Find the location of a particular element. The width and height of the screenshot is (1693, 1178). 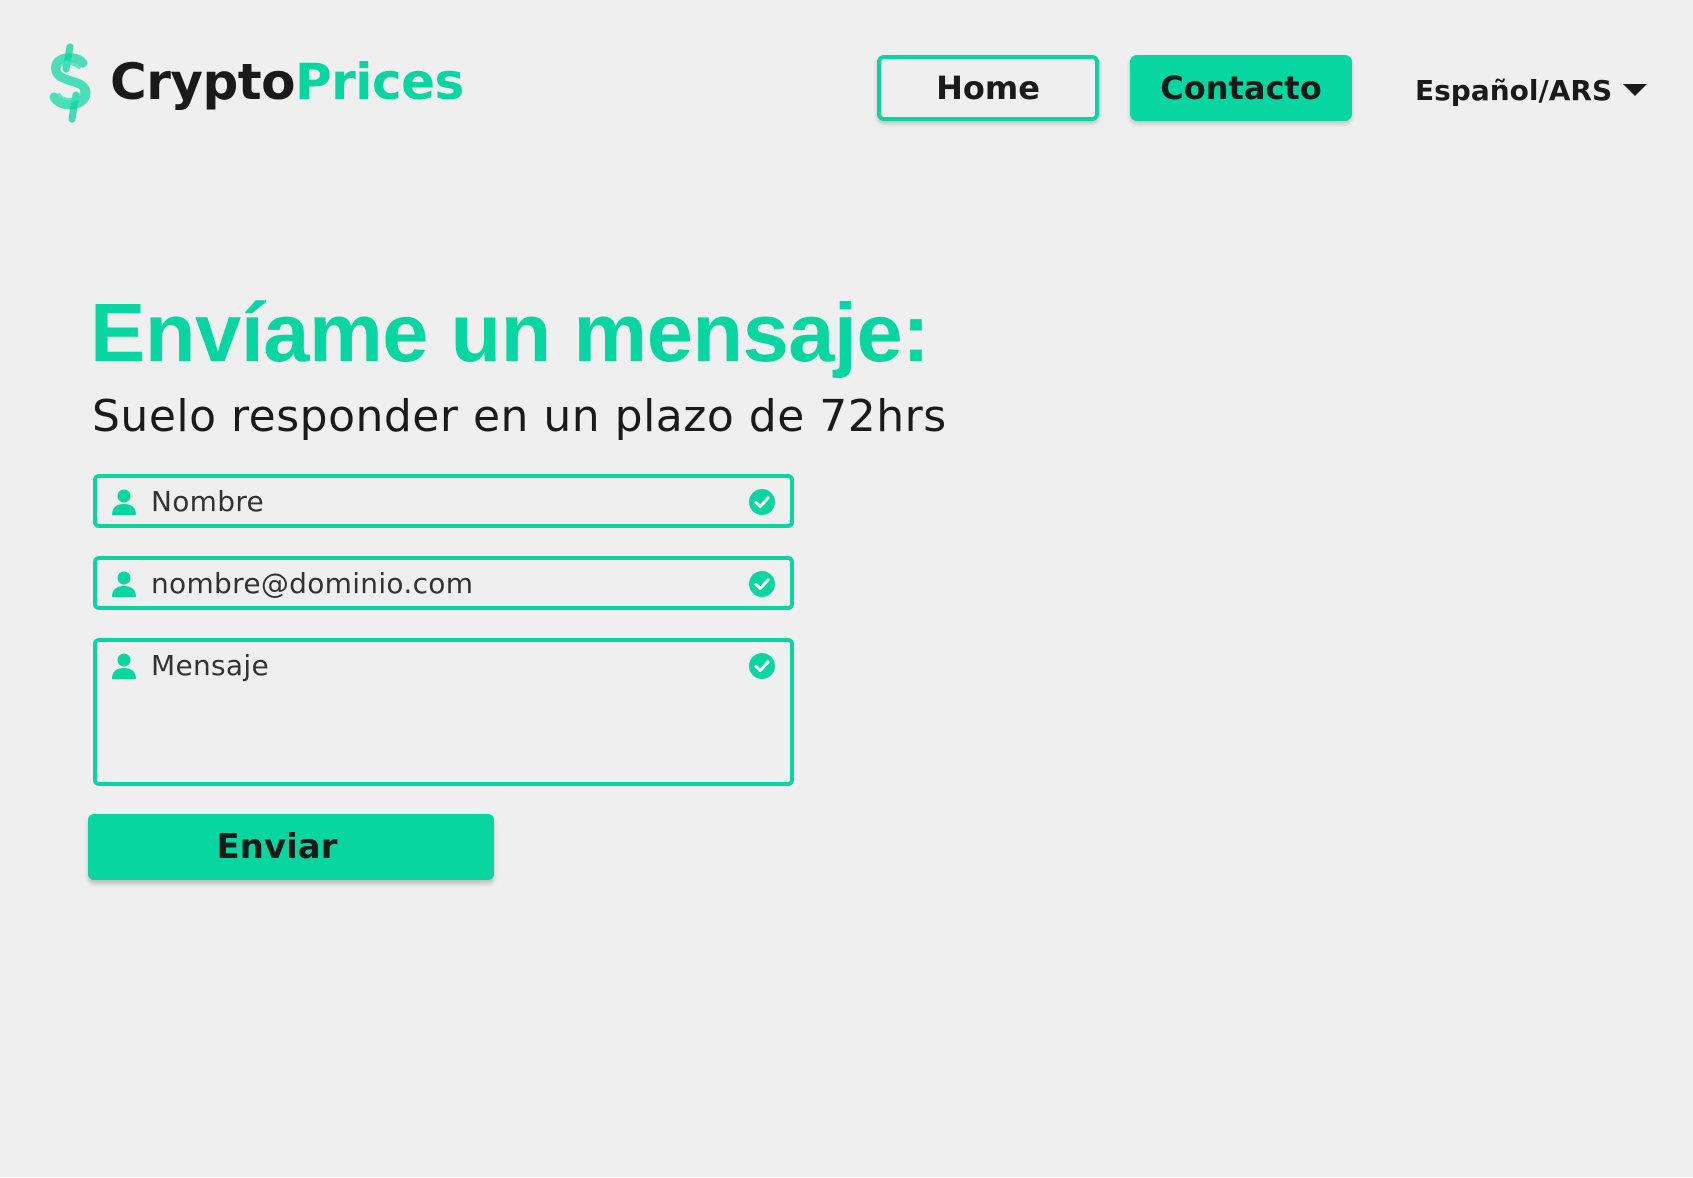

contact-button-label: Contacto is located at coordinates (1241, 88).